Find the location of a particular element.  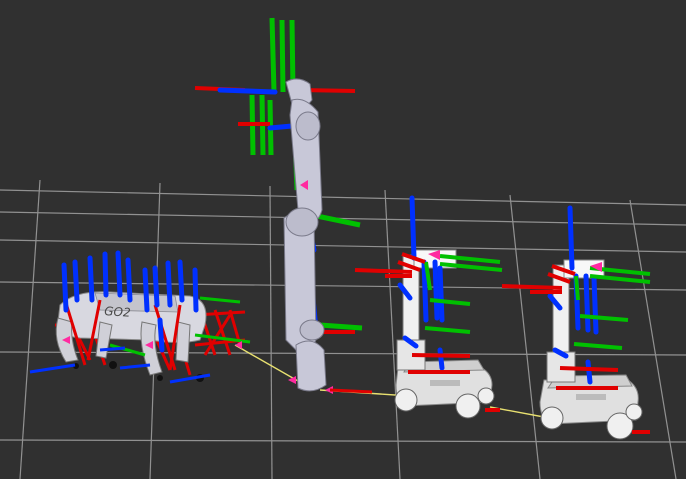

quadruped-label: GO2 is located at coordinates (117, 312).